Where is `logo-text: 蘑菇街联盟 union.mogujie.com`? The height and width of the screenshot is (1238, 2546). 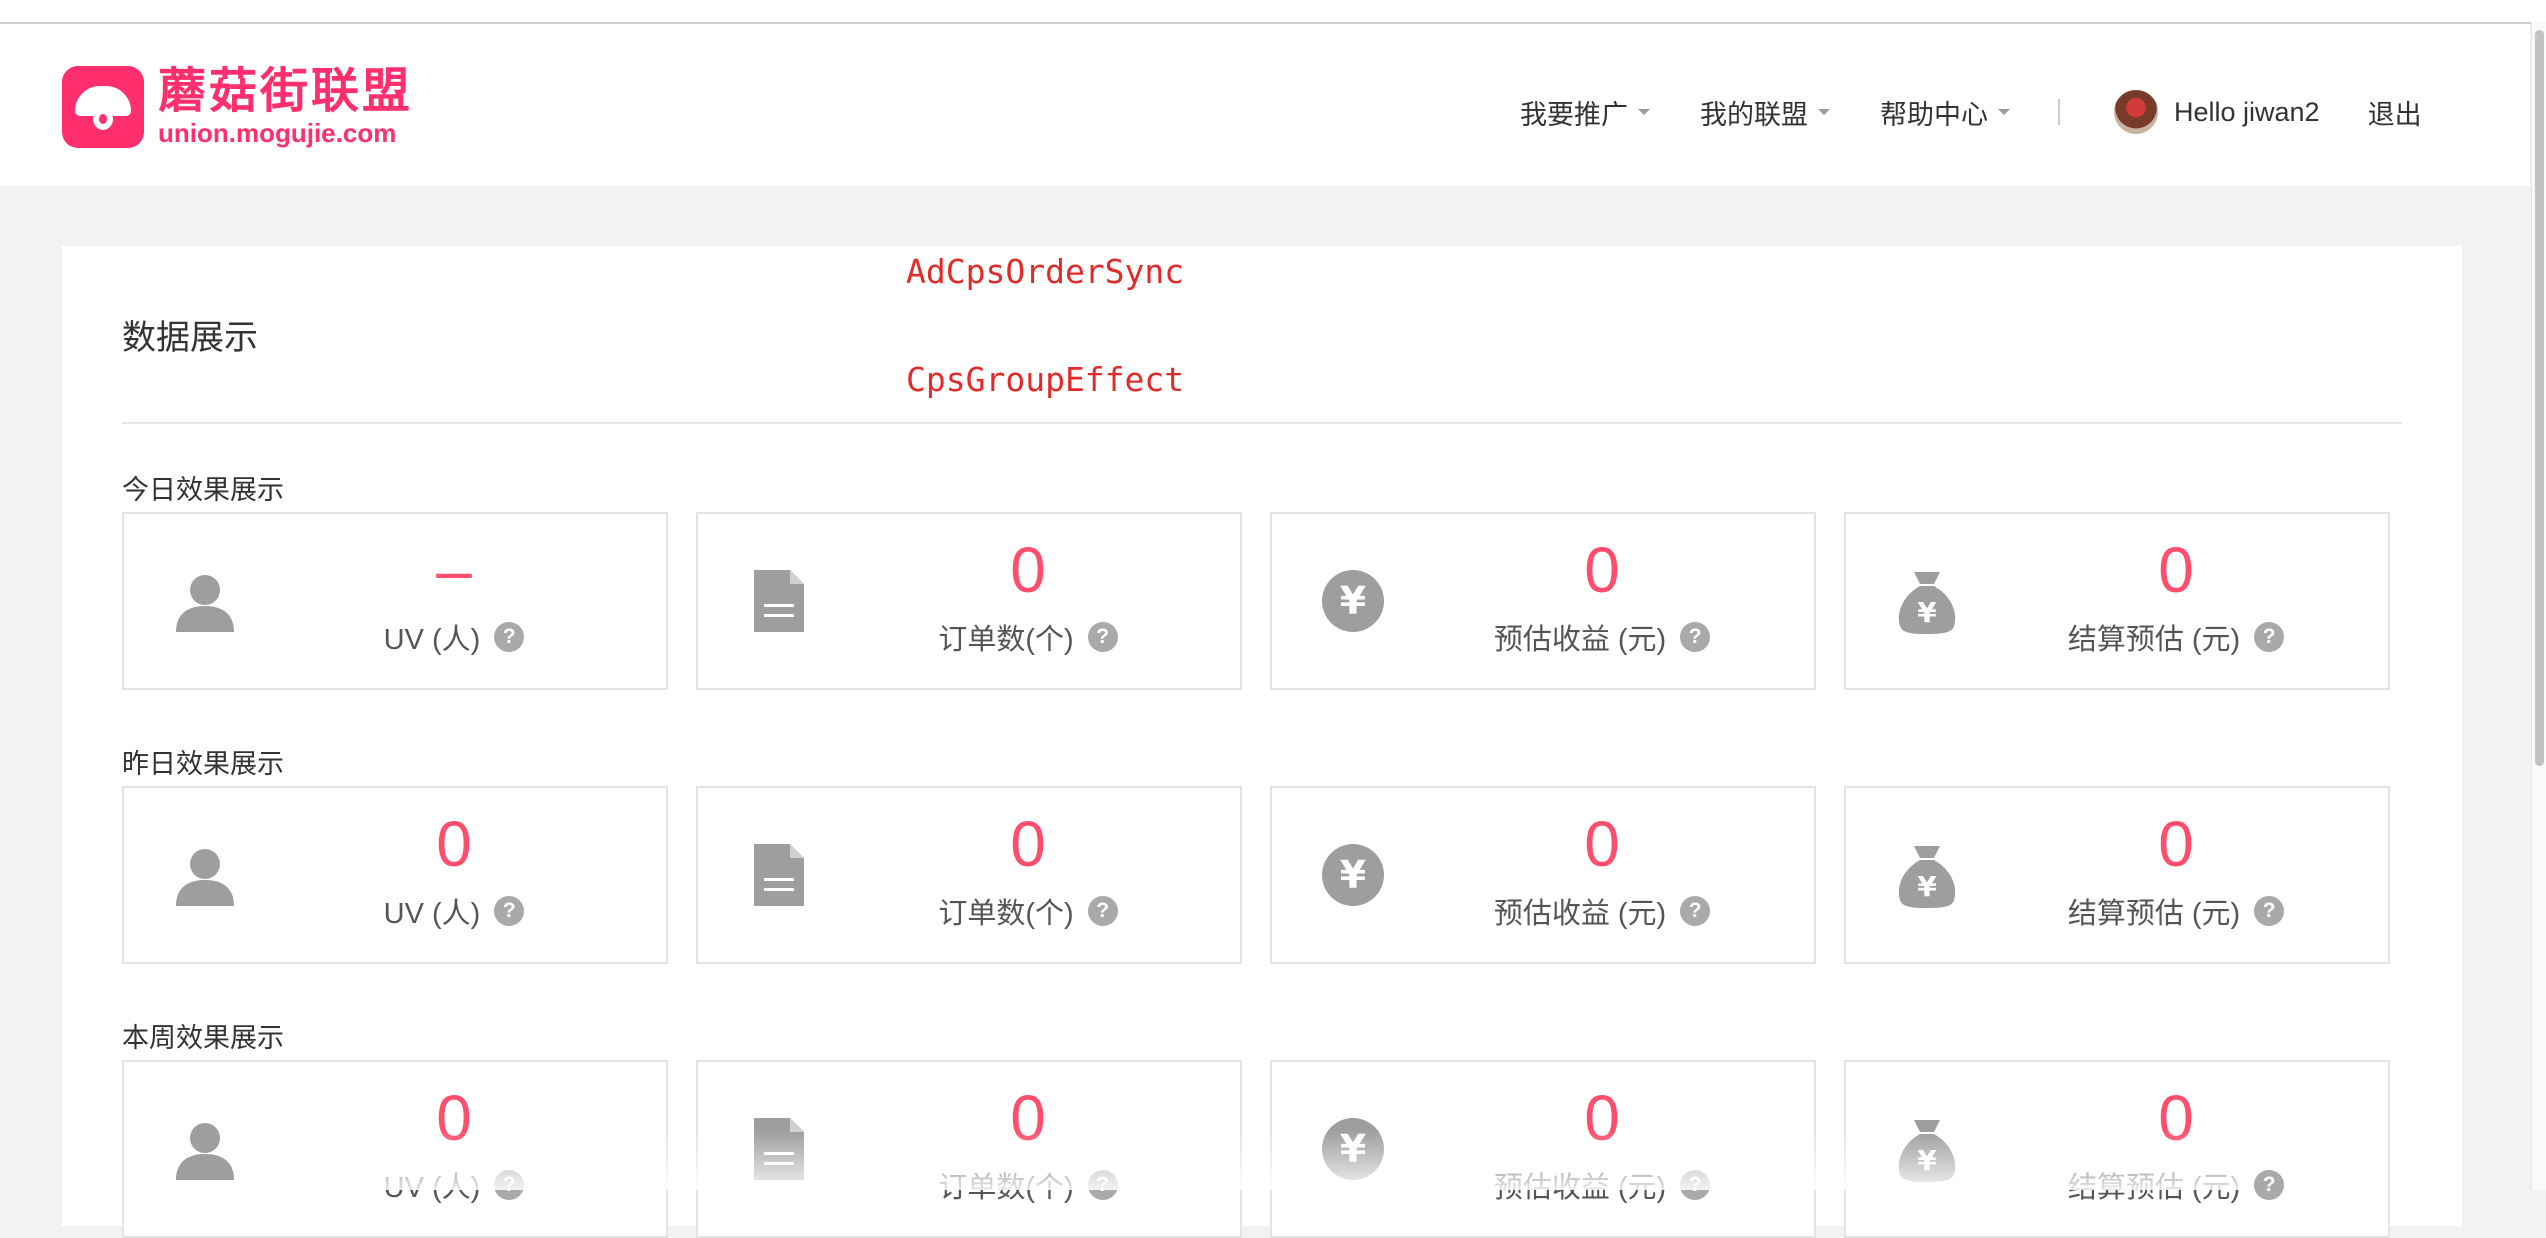
logo-text: 蘑菇街联盟 union.mogujie.com is located at coordinates (286, 107).